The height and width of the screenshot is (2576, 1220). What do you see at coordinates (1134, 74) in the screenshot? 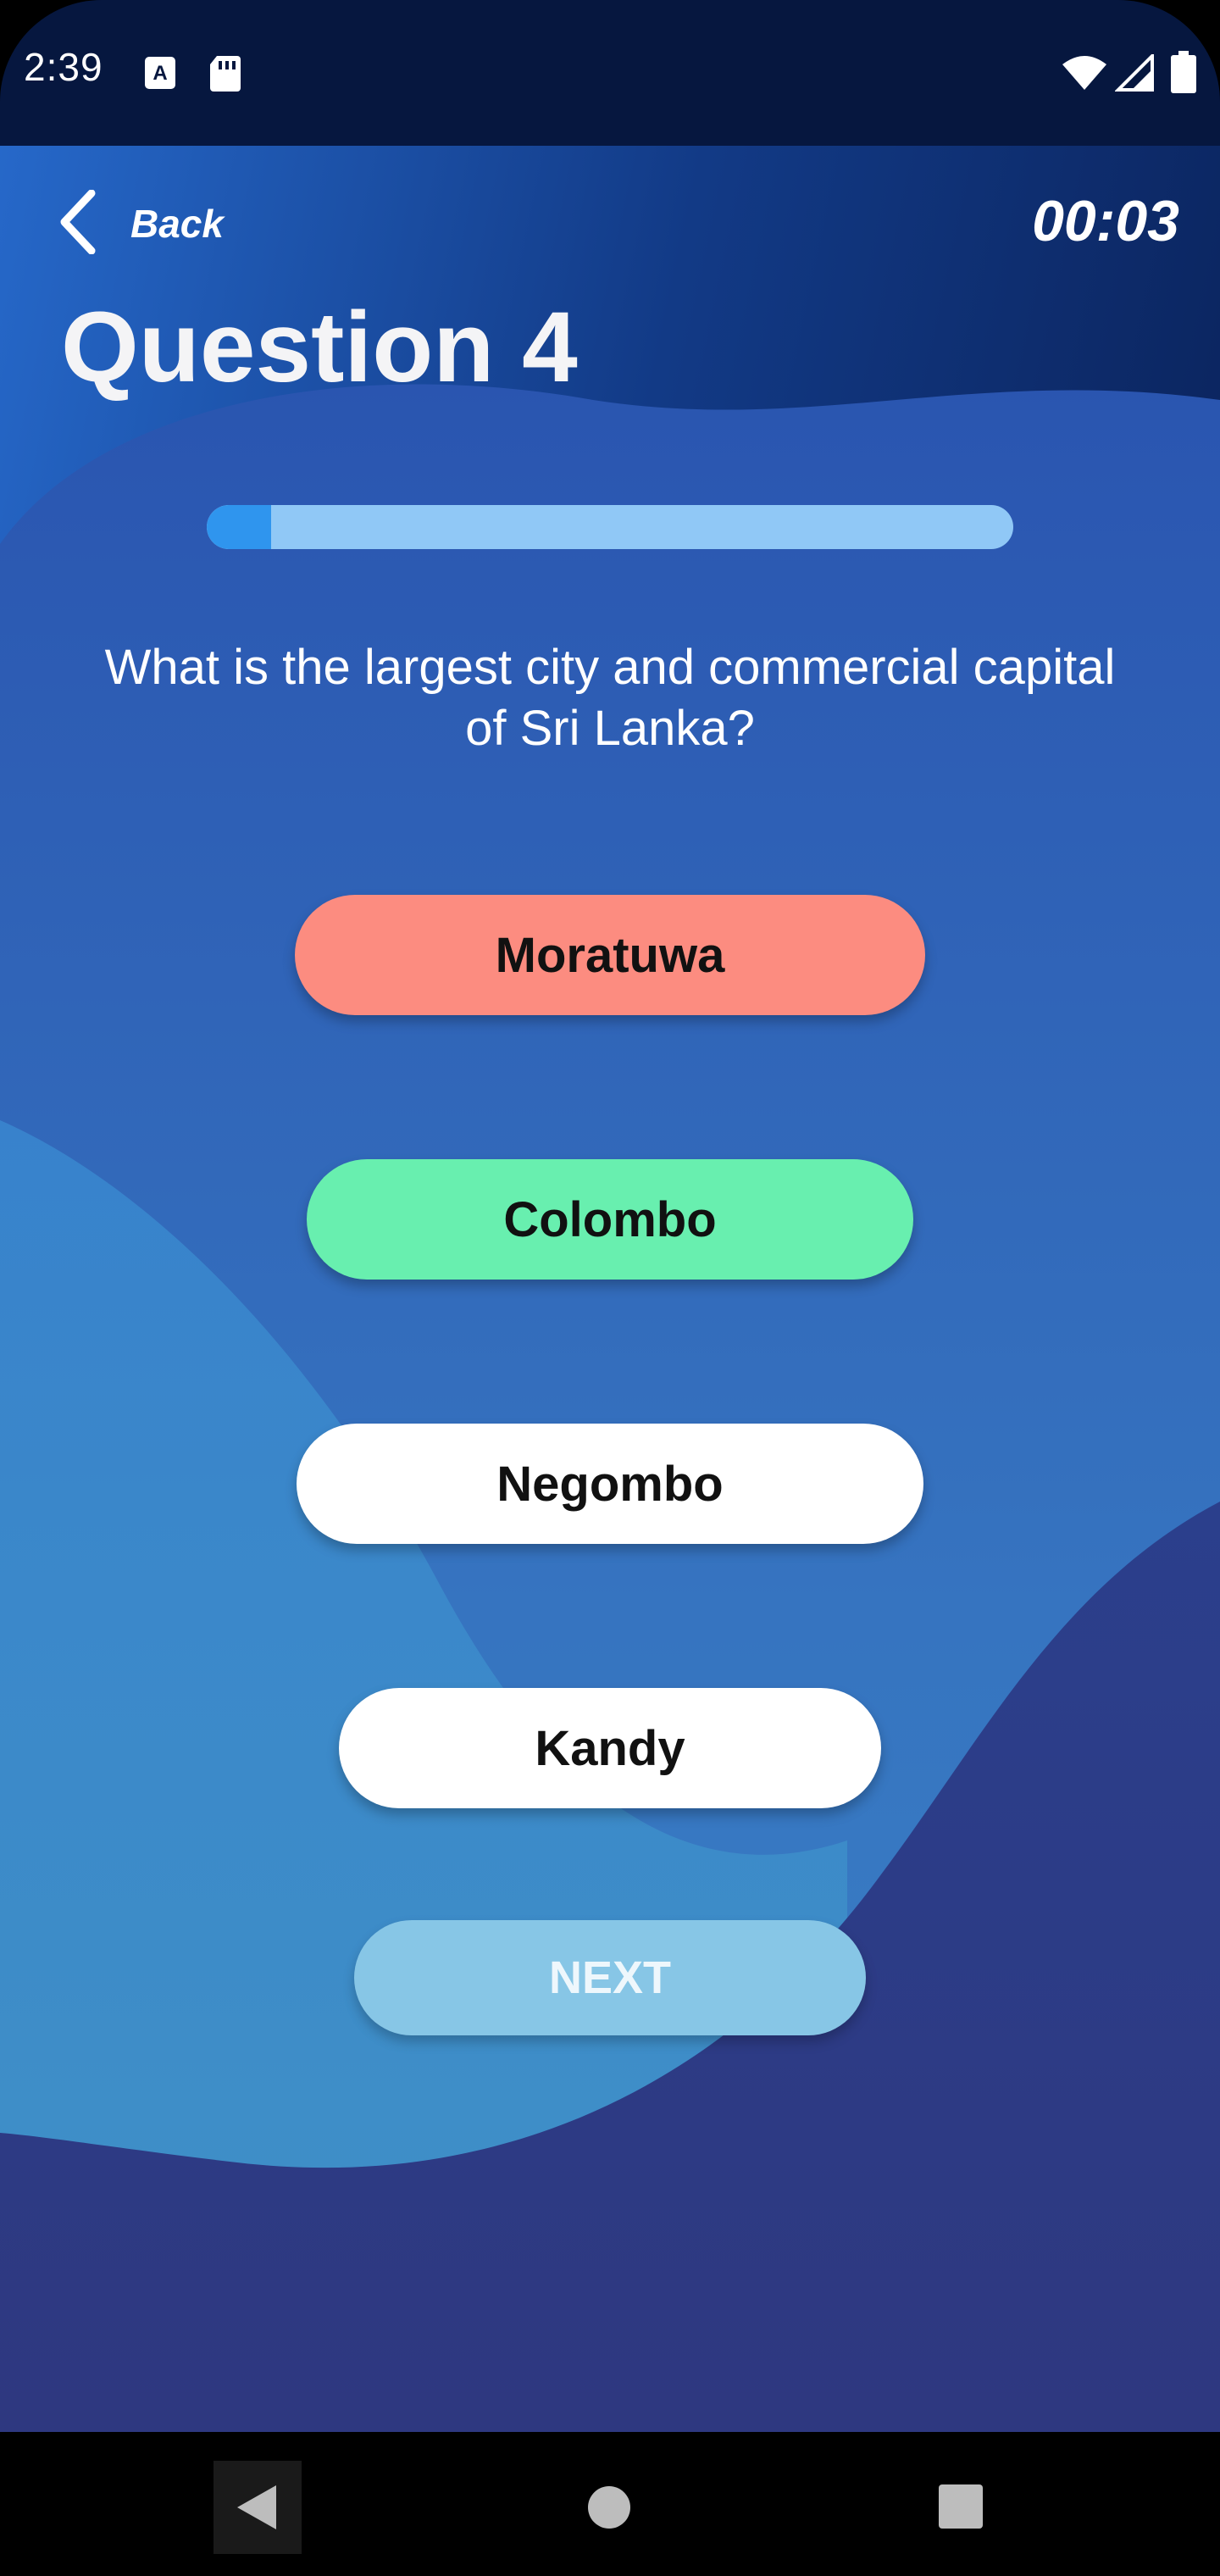
I see `signal-icon` at bounding box center [1134, 74].